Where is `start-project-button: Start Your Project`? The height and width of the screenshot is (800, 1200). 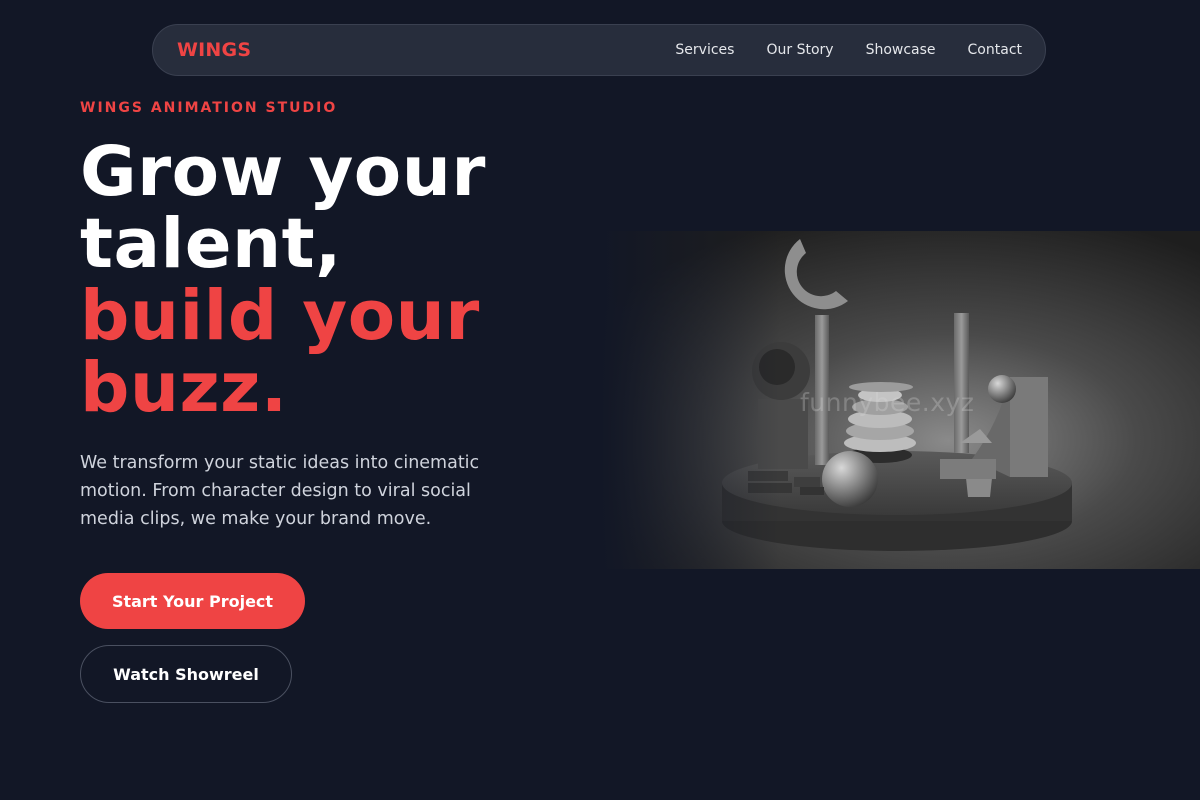
start-project-button: Start Your Project is located at coordinates (192, 601).